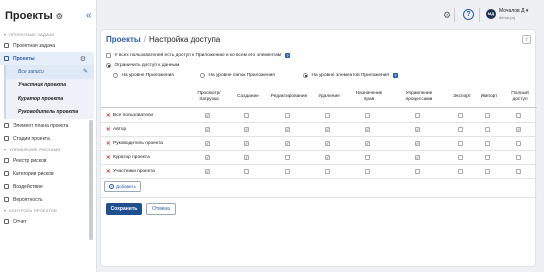 The width and height of the screenshot is (544, 272). I want to click on level-elements: На уровне элементов Приложения ?, so click(351, 75).